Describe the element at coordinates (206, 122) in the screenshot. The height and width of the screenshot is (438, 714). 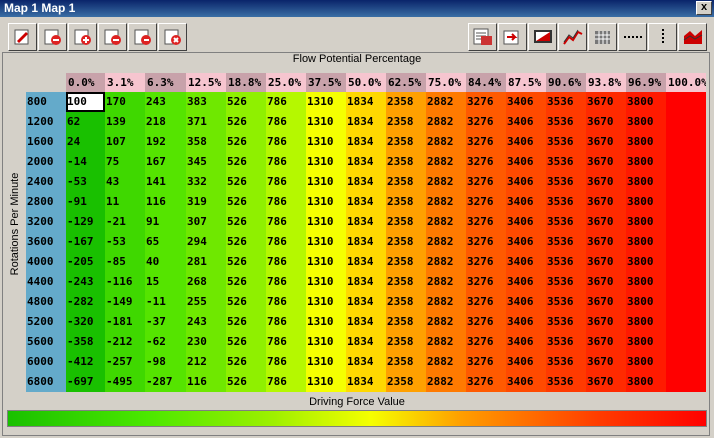
I see `table-cell: 371` at that location.